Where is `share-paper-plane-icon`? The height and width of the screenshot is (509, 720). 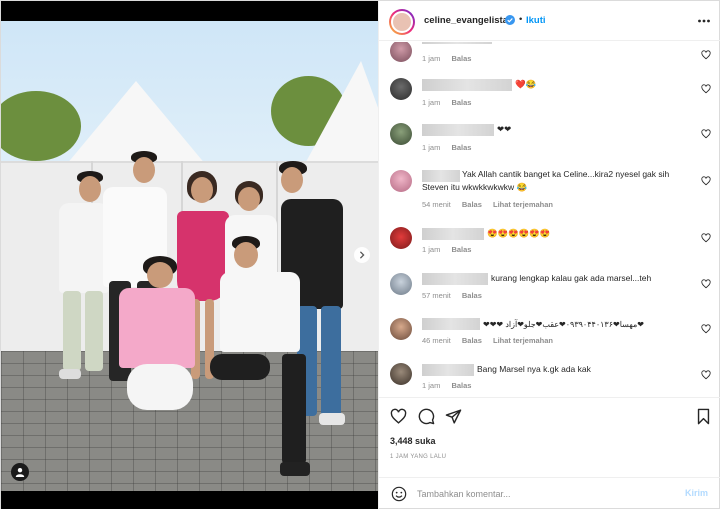
share-paper-plane-icon is located at coordinates (453, 416).